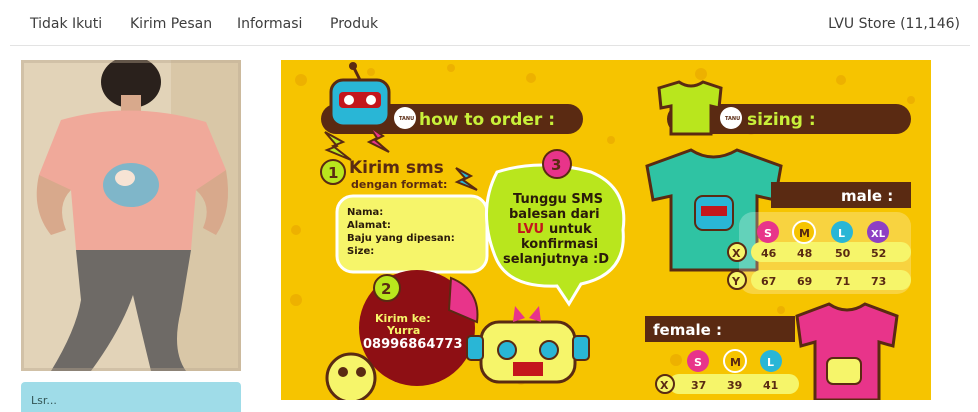 The image size is (978, 412). What do you see at coordinates (768, 281) in the screenshot?
I see `male-y-s: 67` at bounding box center [768, 281].